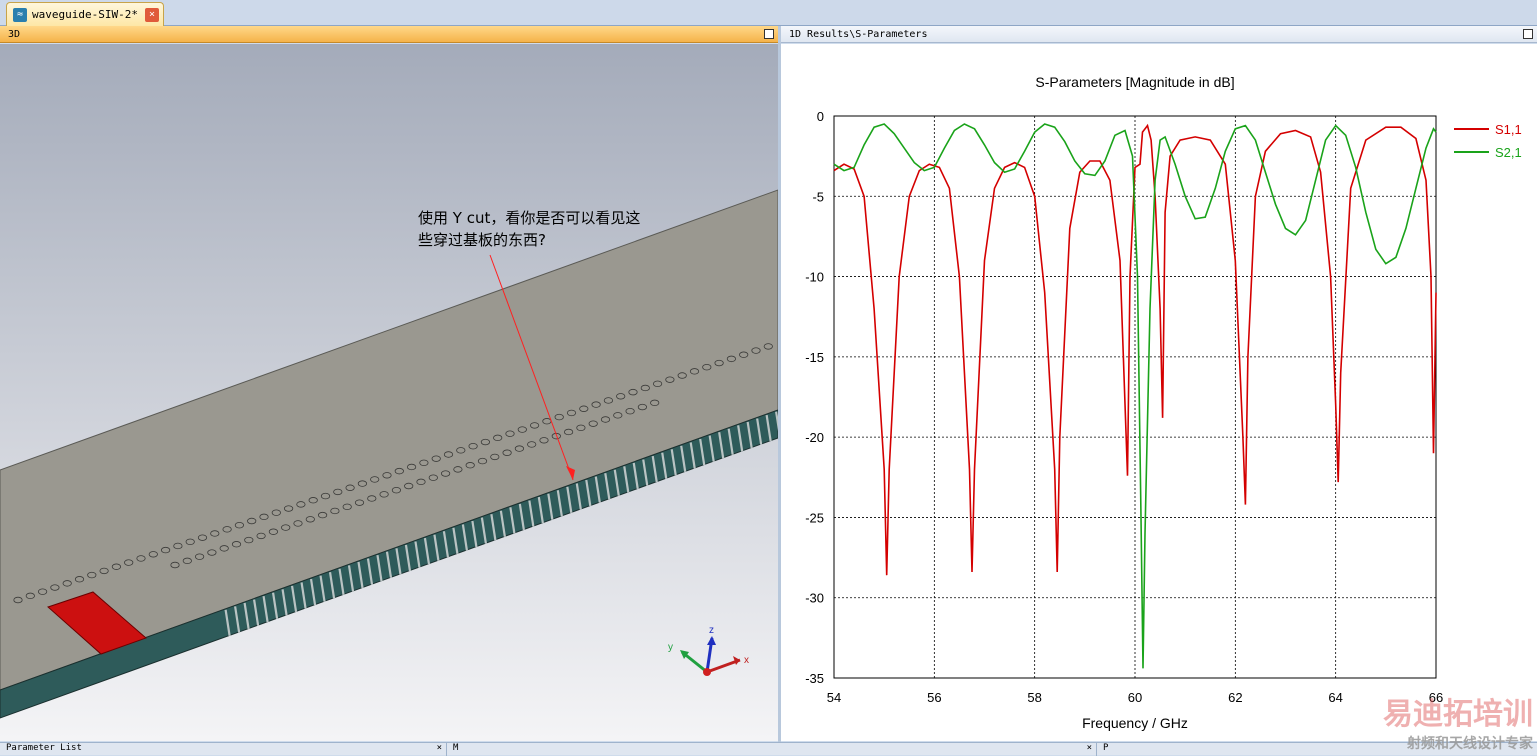 This screenshot has width=1537, height=756. What do you see at coordinates (14, 34) in the screenshot?
I see `panel-title-3d: 3D` at bounding box center [14, 34].